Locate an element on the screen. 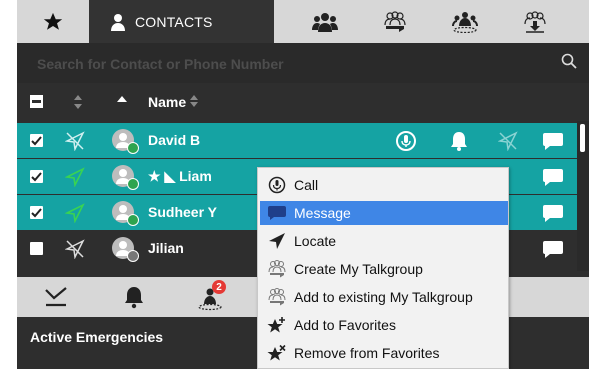 The height and width of the screenshot is (369, 589). menu-item-locate: Locate is located at coordinates (384, 241).